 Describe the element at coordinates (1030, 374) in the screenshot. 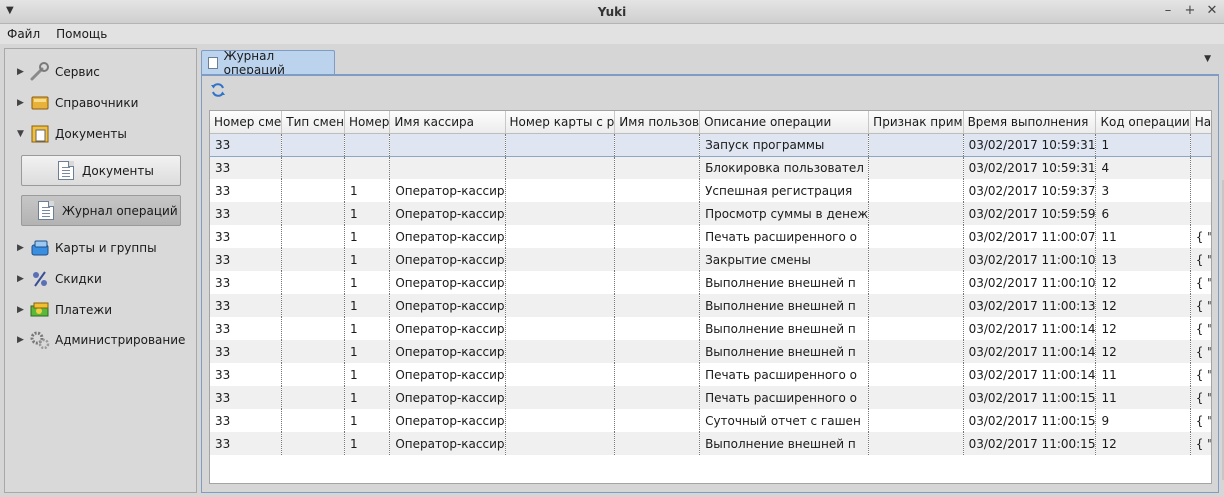

I see `table-cell: 03/02/2017 11:00:14` at that location.